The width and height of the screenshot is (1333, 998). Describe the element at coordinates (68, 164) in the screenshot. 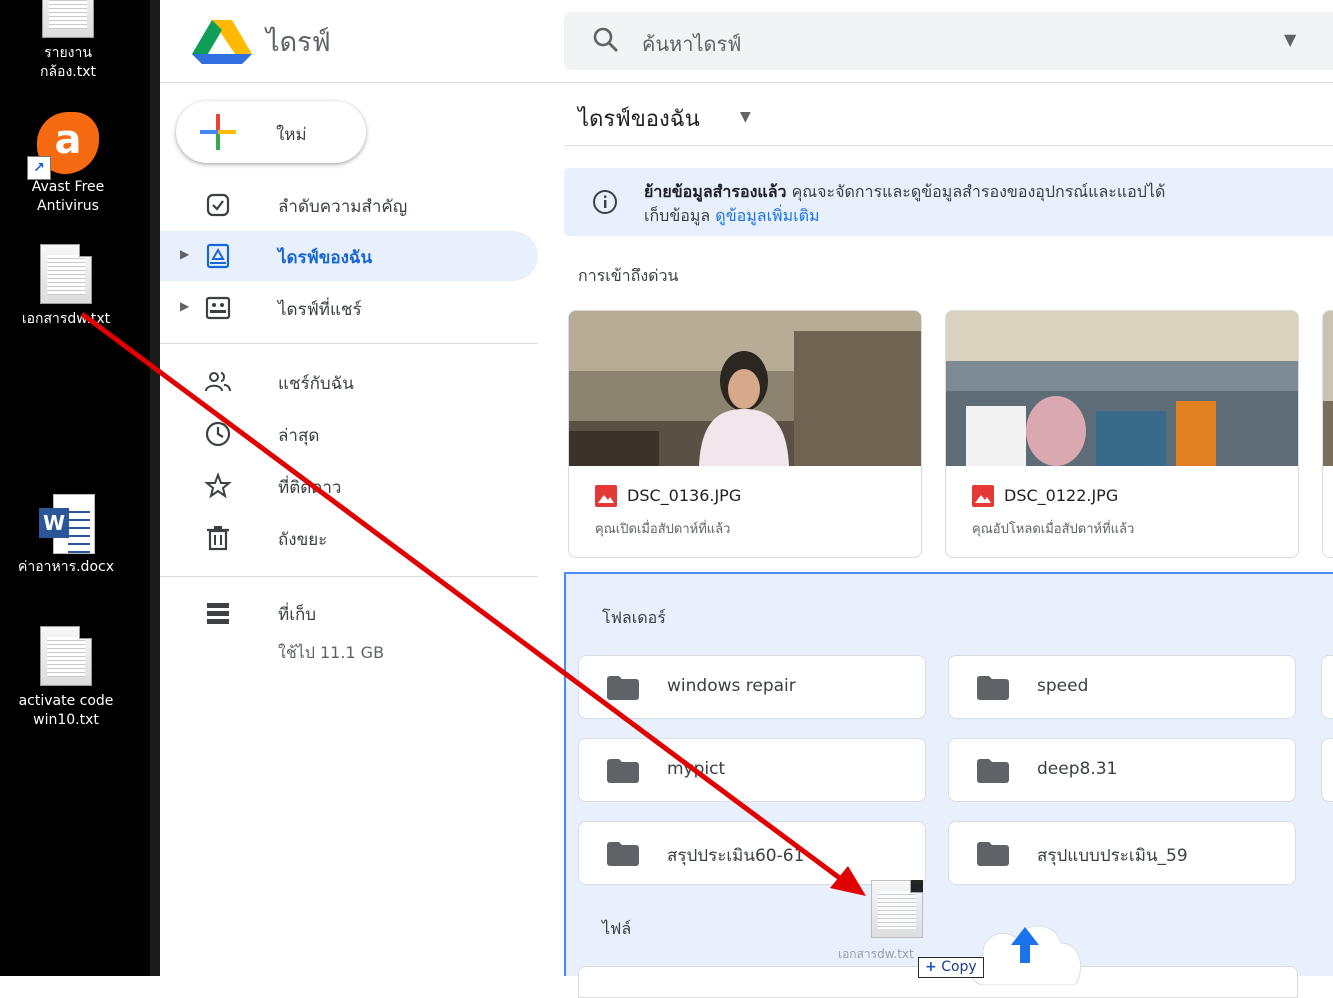

I see `desktop-icon-avast: a ↗ Avast Free Antivirus` at that location.